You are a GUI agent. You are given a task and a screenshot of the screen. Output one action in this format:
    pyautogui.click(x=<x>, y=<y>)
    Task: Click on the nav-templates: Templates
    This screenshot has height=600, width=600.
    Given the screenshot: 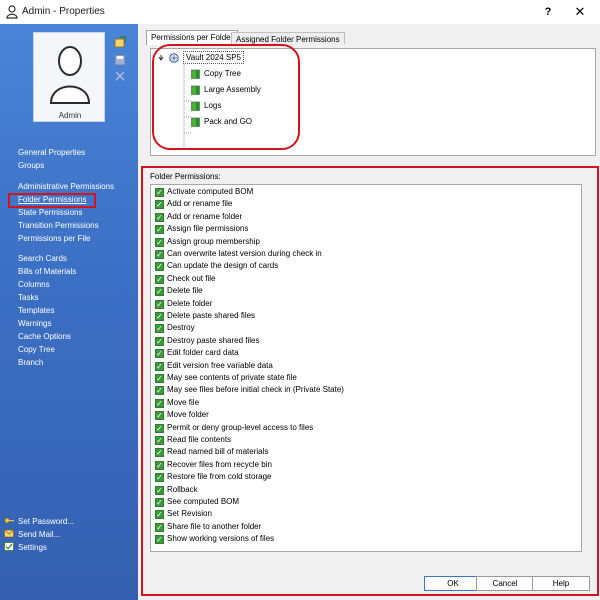 What is the action you would take?
    pyautogui.click(x=36, y=310)
    